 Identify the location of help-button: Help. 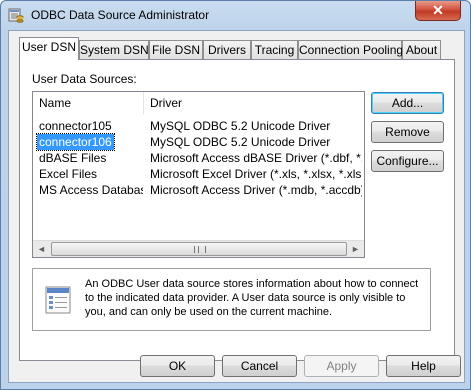
(423, 366).